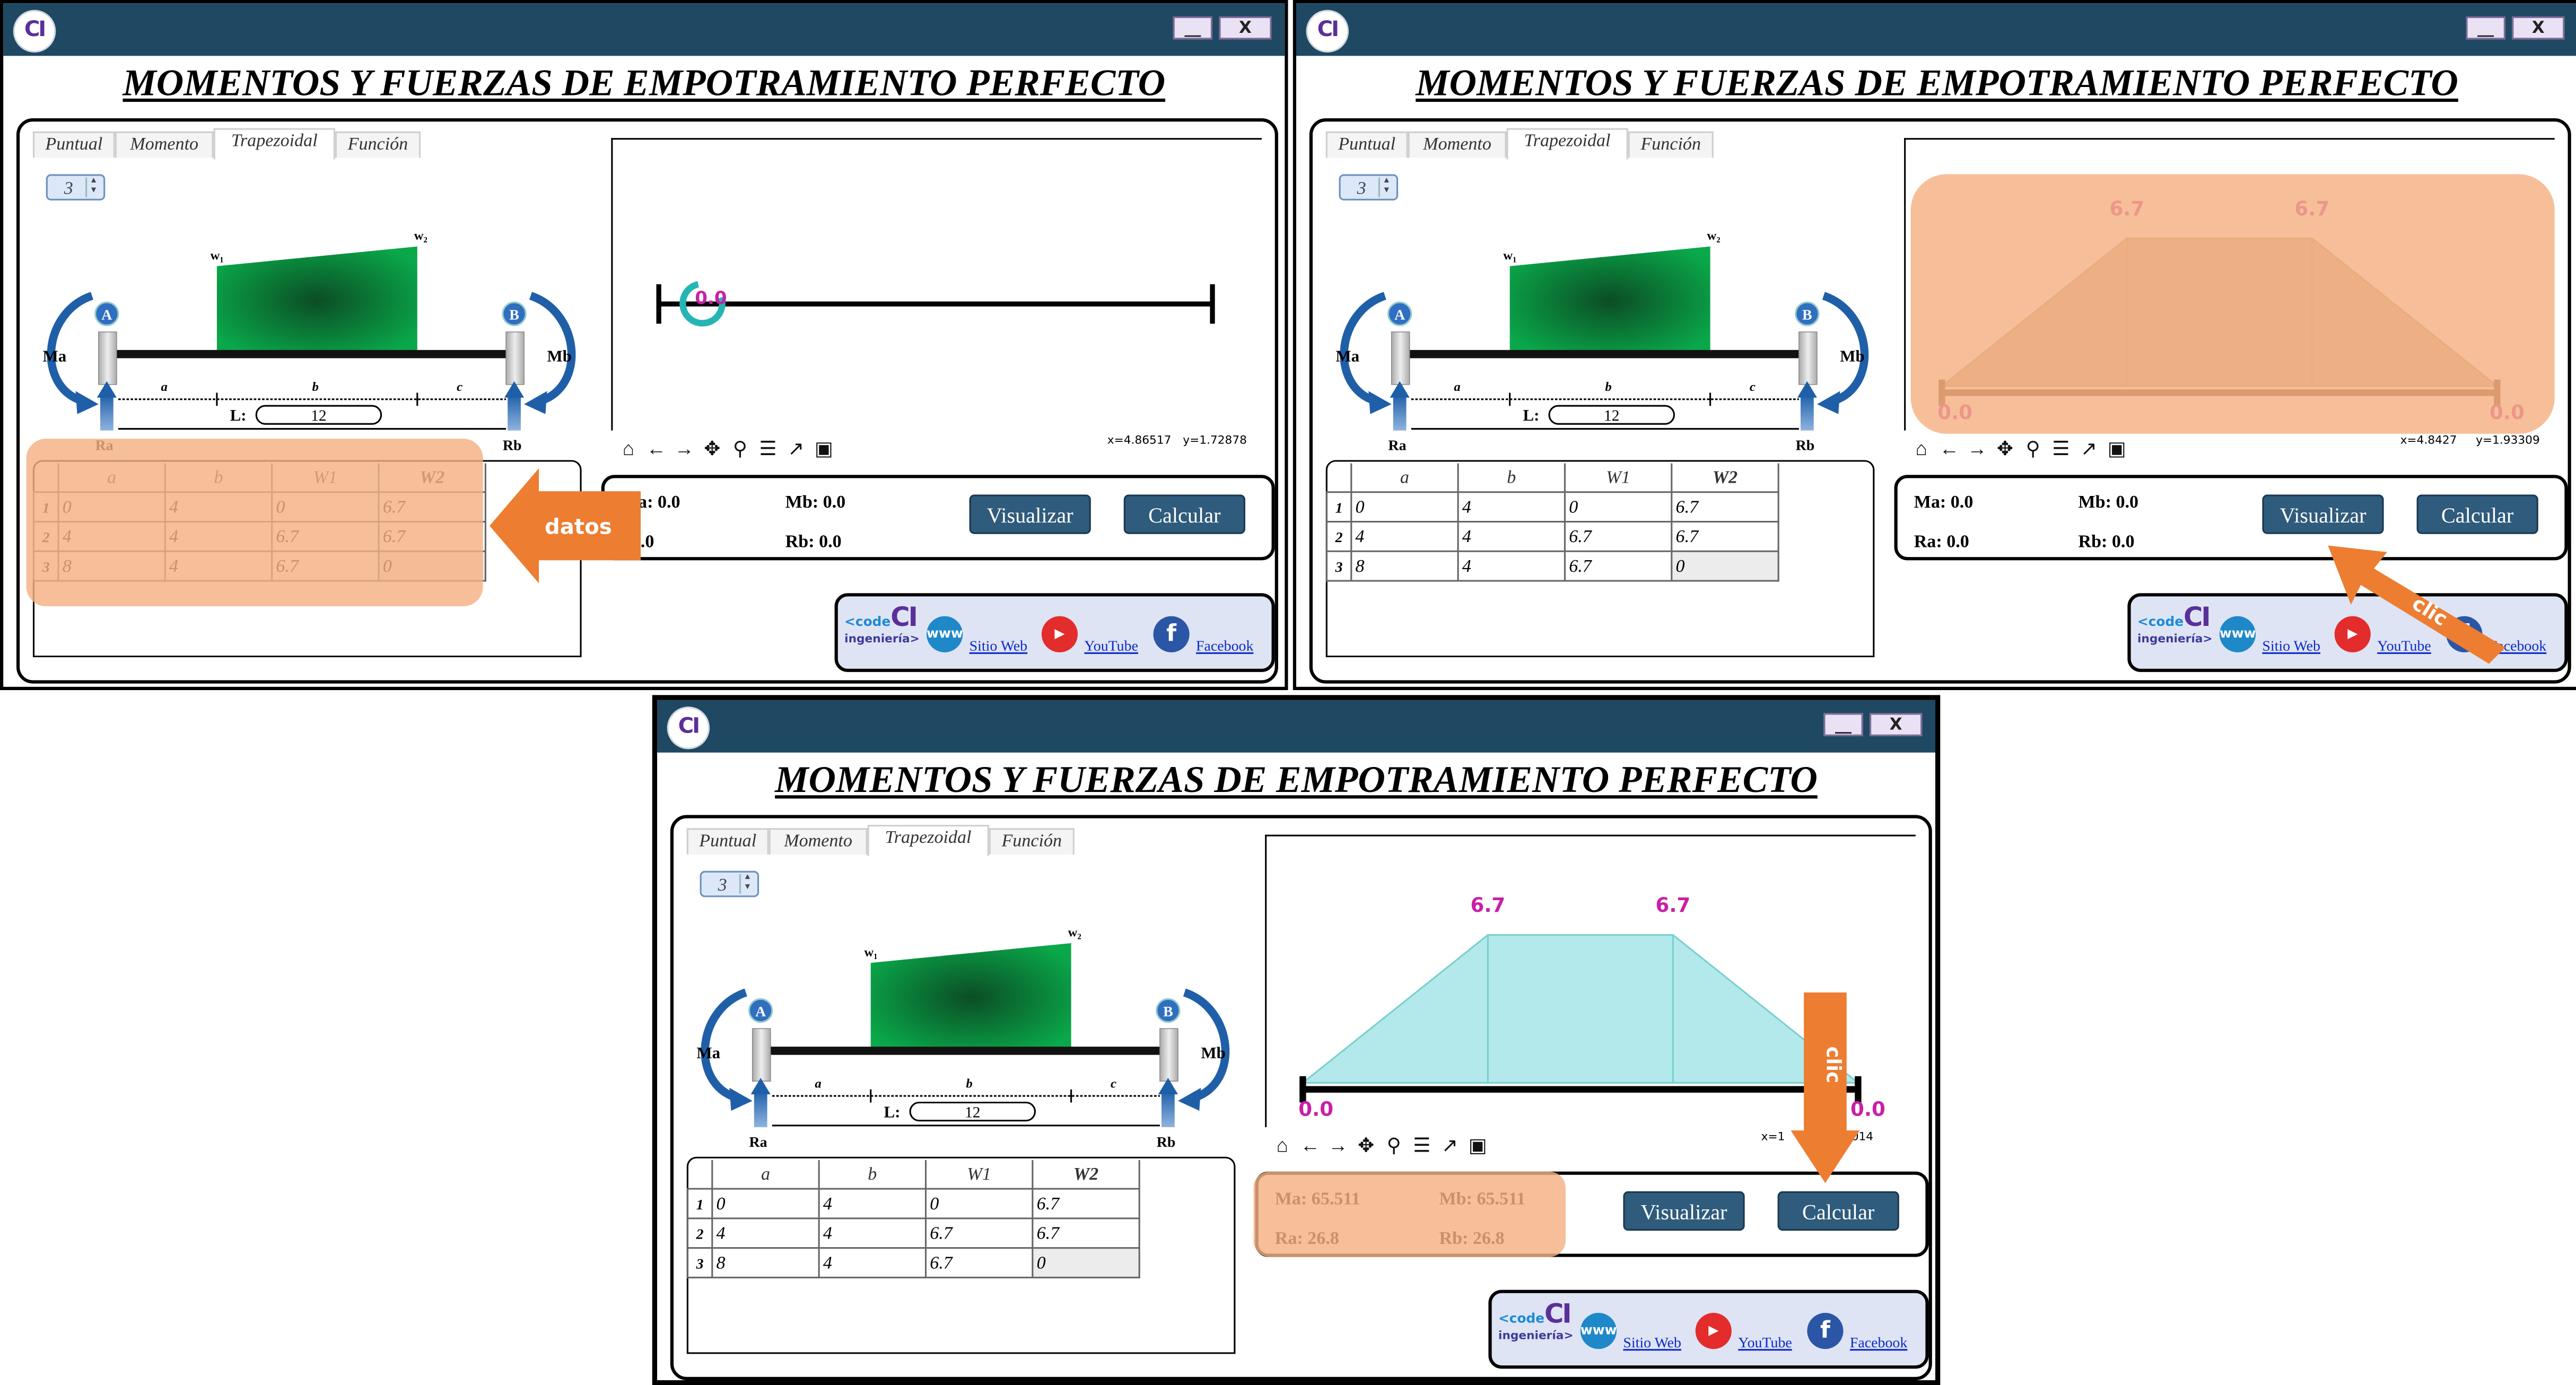  Describe the element at coordinates (1531, 415) in the screenshot. I see `l-label: L:` at that location.